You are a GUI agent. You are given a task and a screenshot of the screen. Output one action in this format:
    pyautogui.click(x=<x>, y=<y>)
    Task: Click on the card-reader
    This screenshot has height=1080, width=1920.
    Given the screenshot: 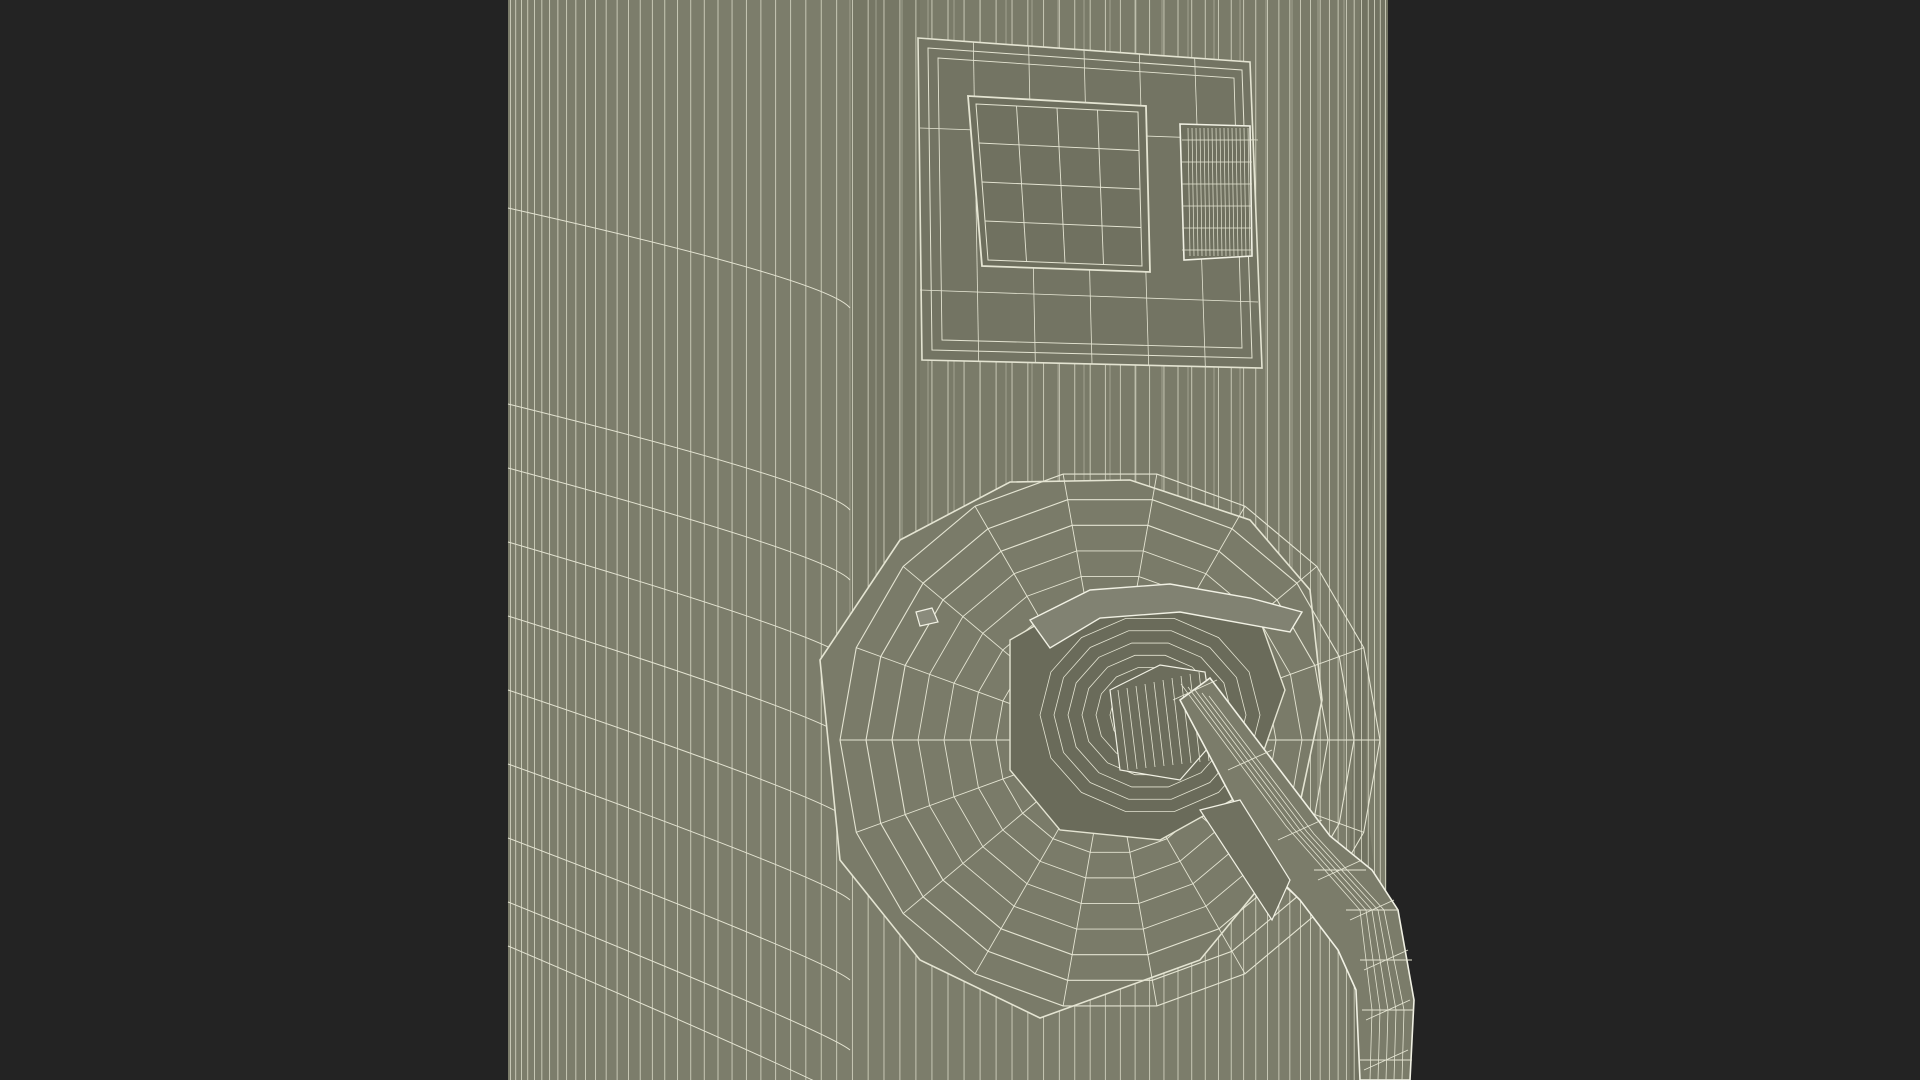 What is the action you would take?
    pyautogui.click(x=1216, y=192)
    